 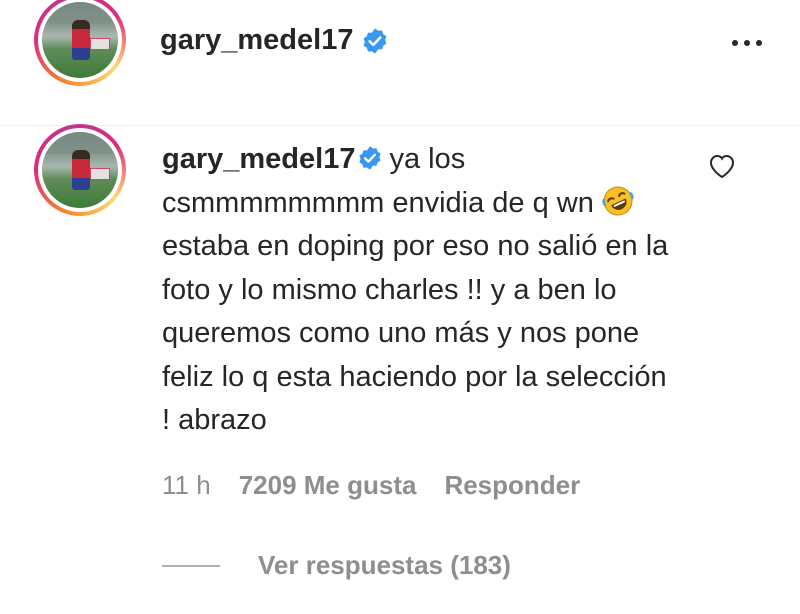 I want to click on reply-button: Responder, so click(x=512, y=485).